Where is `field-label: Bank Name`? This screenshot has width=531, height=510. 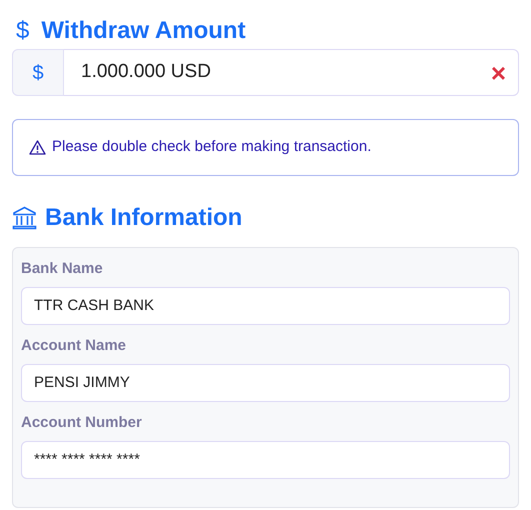 field-label: Bank Name is located at coordinates (62, 269).